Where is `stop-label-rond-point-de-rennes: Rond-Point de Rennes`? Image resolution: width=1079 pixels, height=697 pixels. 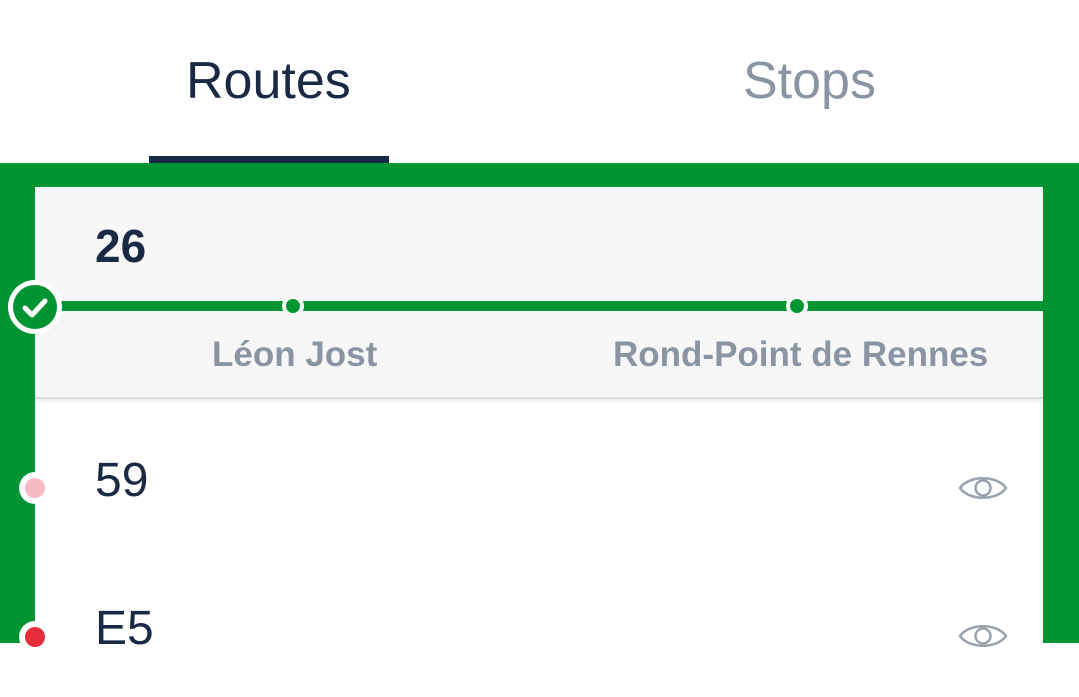
stop-label-rond-point-de-rennes: Rond-Point de Rennes is located at coordinates (800, 355).